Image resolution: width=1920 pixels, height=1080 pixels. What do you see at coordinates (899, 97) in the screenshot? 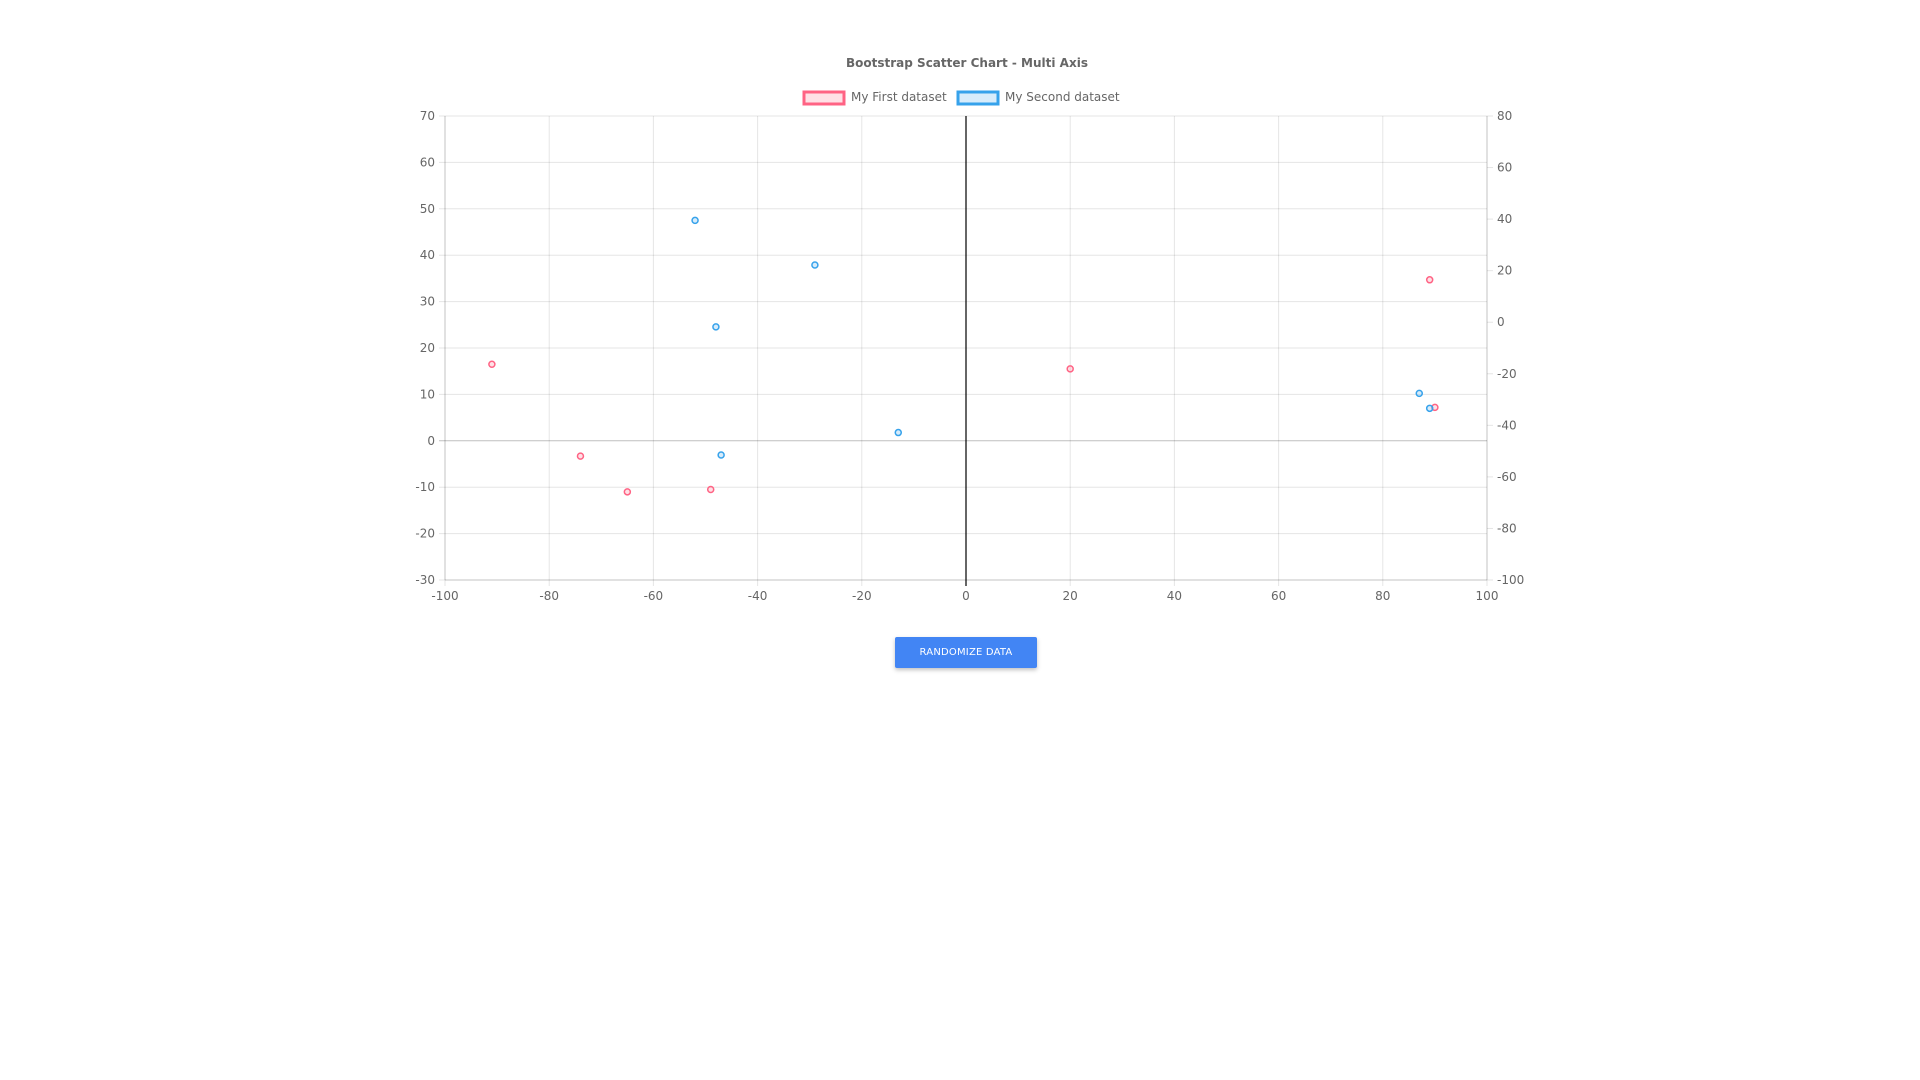
I see `legend-label-first-dataset: My First dataset` at bounding box center [899, 97].